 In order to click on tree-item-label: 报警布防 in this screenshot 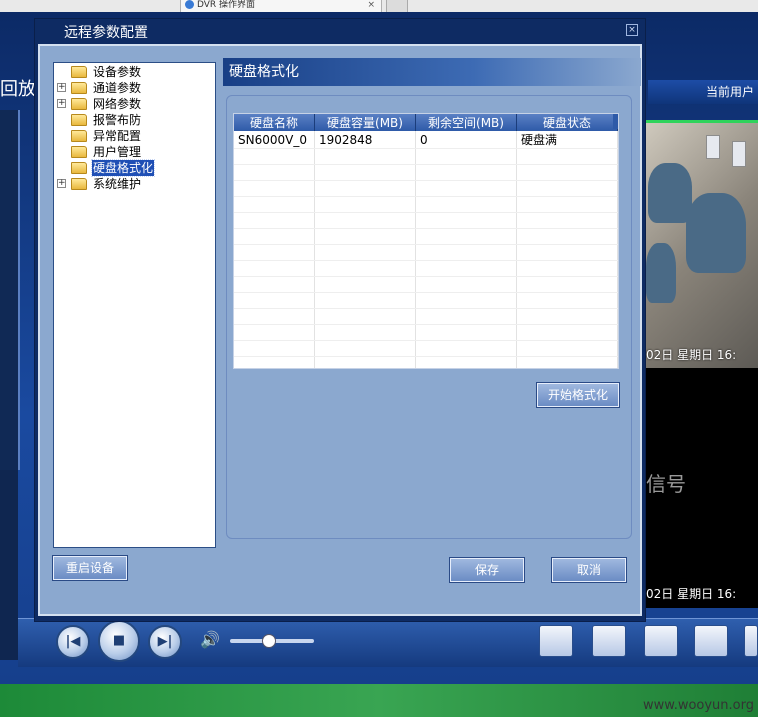, I will do `click(117, 120)`.